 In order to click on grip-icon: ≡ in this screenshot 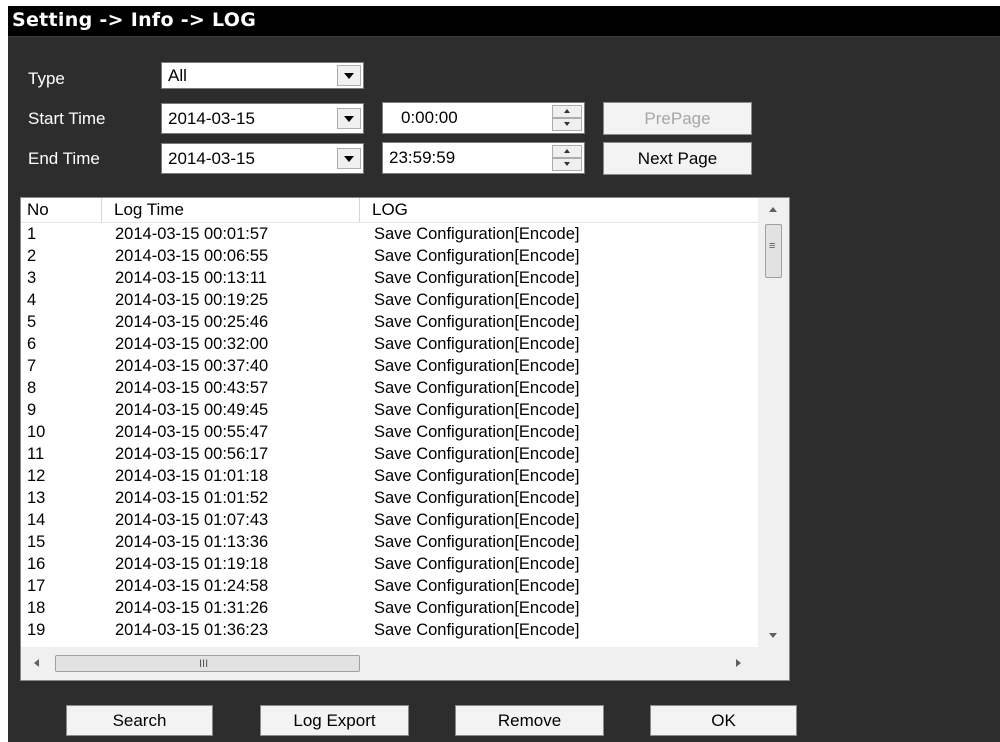, I will do `click(772, 246)`.